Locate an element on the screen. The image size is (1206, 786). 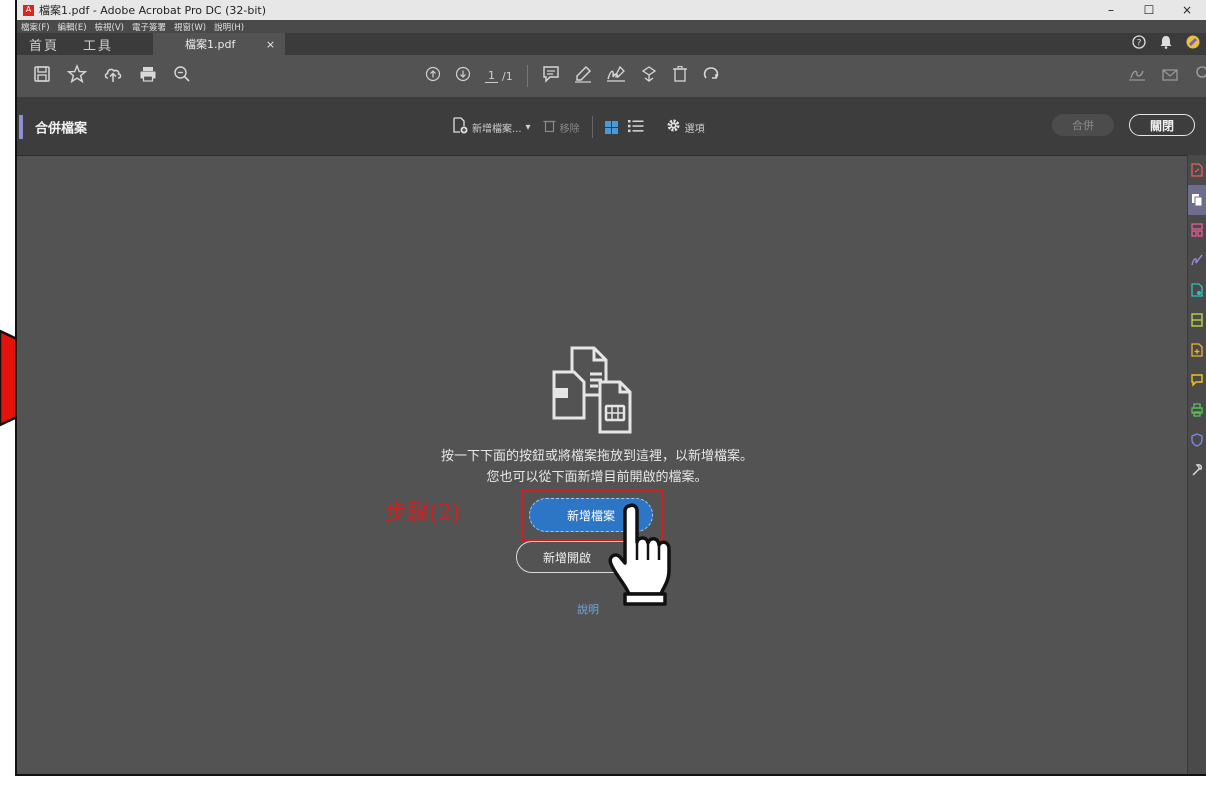
tab-document-label: 檔案1.pdf is located at coordinates (210, 44).